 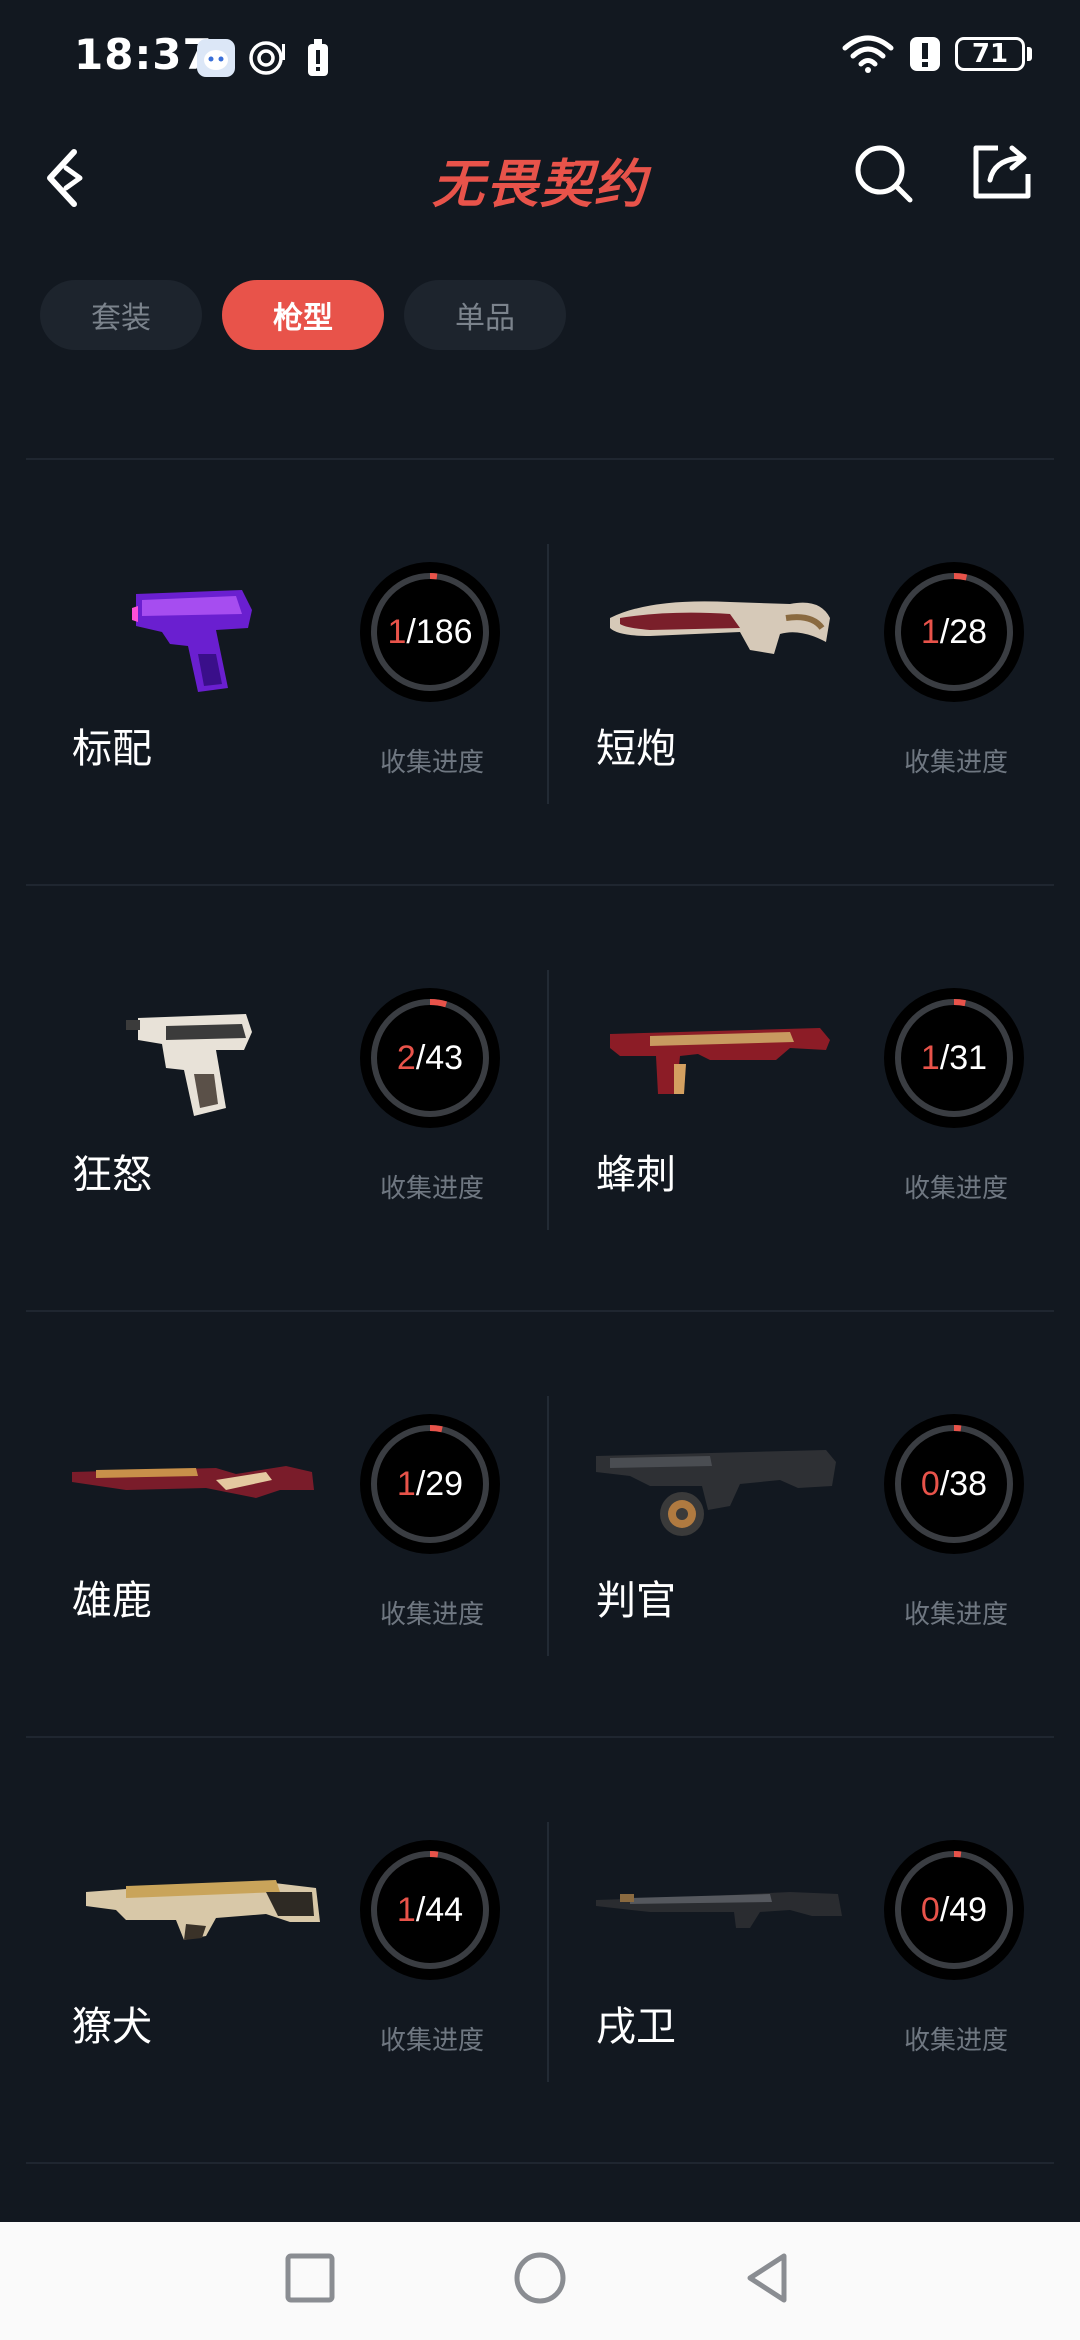 What do you see at coordinates (112, 1601) in the screenshot?
I see `weapon-name: 雄鹿` at bounding box center [112, 1601].